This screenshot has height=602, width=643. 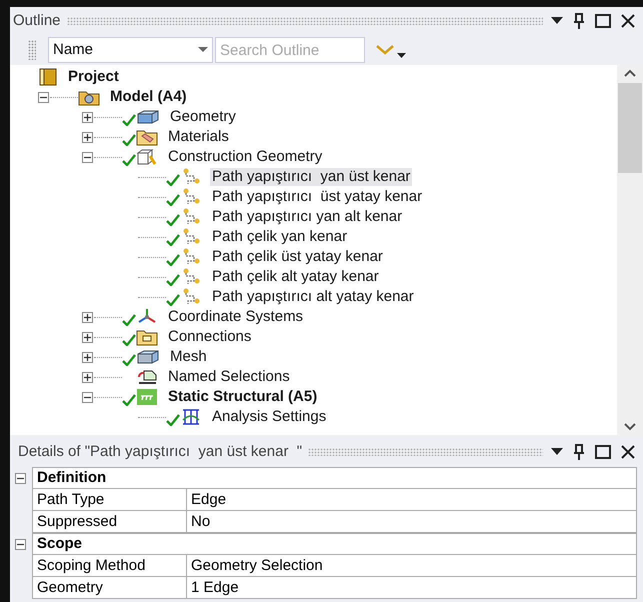 What do you see at coordinates (269, 417) in the screenshot?
I see `tree-item: Analysis Settings` at bounding box center [269, 417].